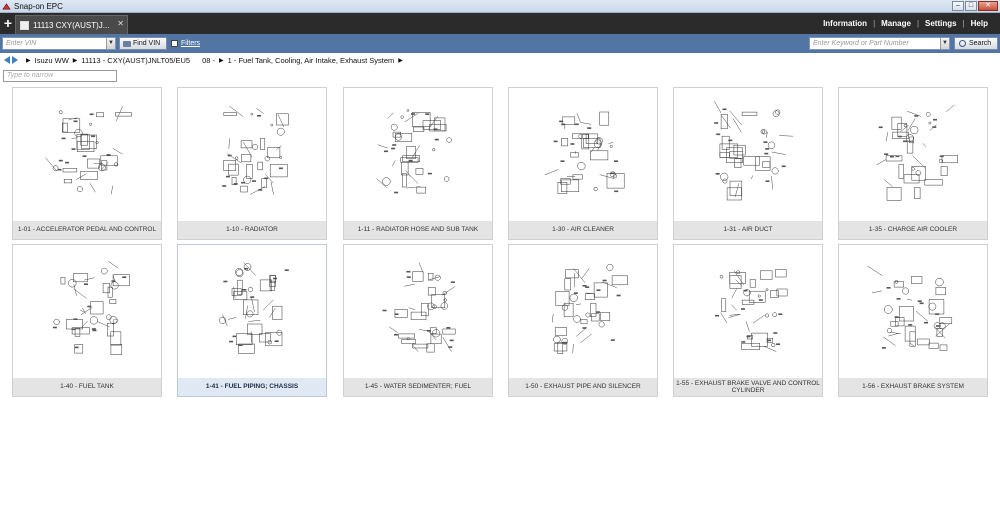 Image resolution: width=1000 pixels, height=522 pixels. Describe the element at coordinates (8, 23) in the screenshot. I see `new-tab-button: +` at that location.